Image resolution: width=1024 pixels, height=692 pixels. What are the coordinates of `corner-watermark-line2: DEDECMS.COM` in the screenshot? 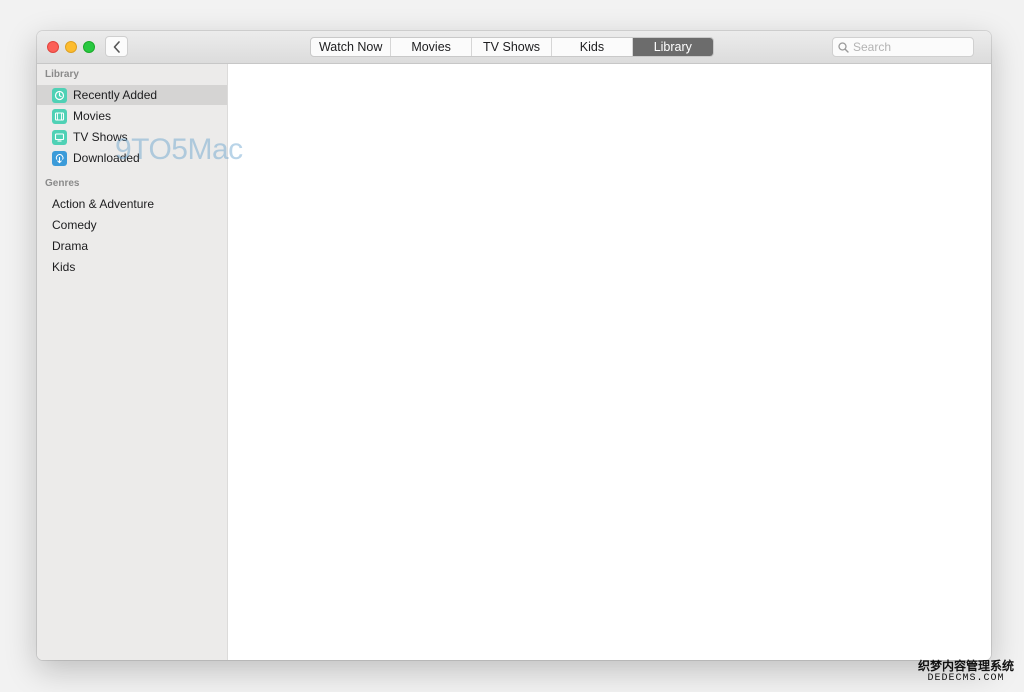 It's located at (966, 678).